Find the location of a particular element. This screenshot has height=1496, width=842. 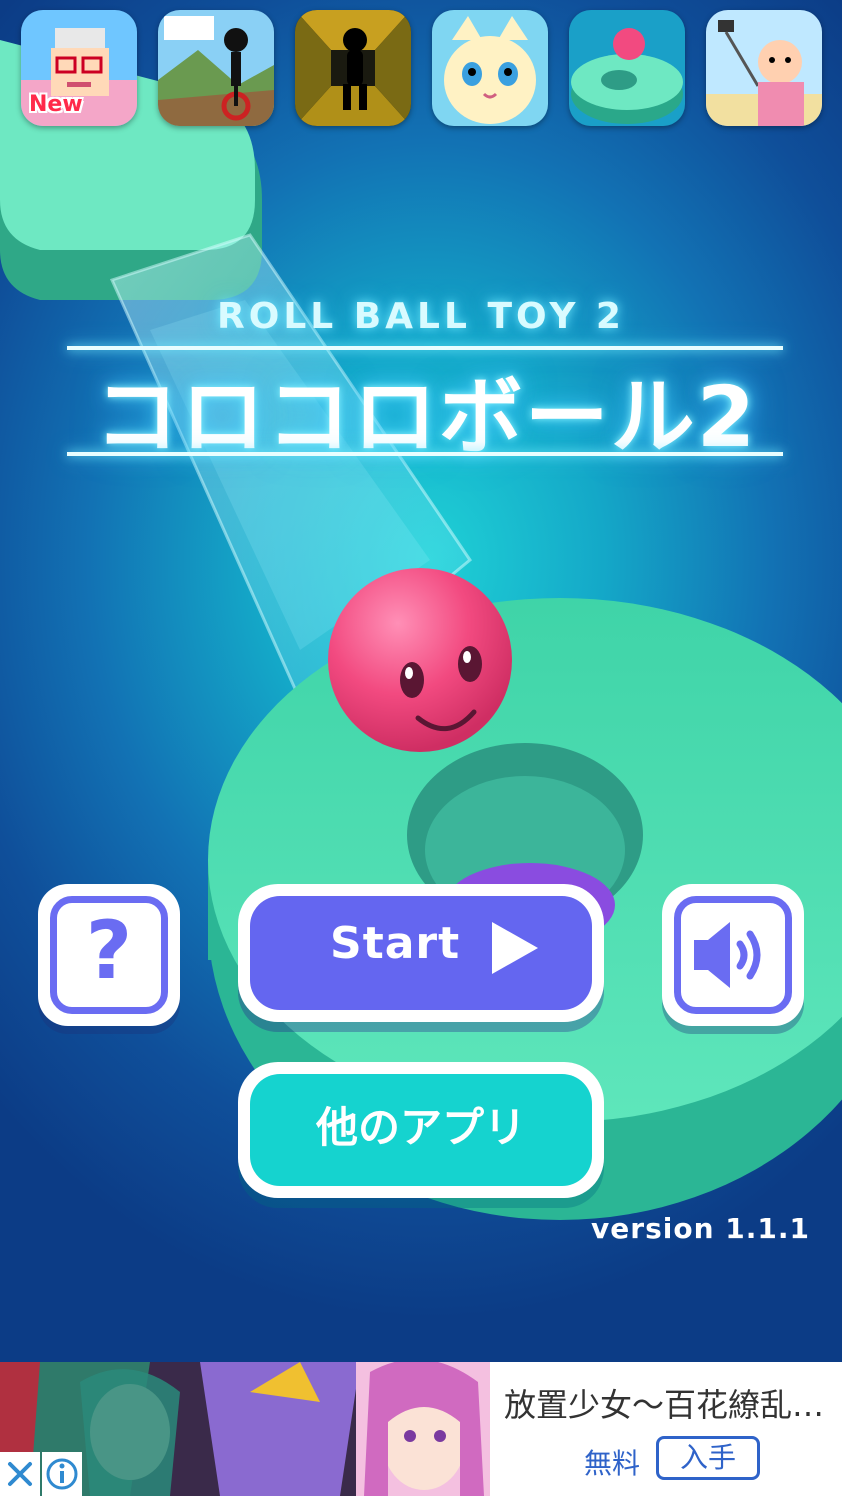

grandma-game-icon: New is located at coordinates (79, 68).